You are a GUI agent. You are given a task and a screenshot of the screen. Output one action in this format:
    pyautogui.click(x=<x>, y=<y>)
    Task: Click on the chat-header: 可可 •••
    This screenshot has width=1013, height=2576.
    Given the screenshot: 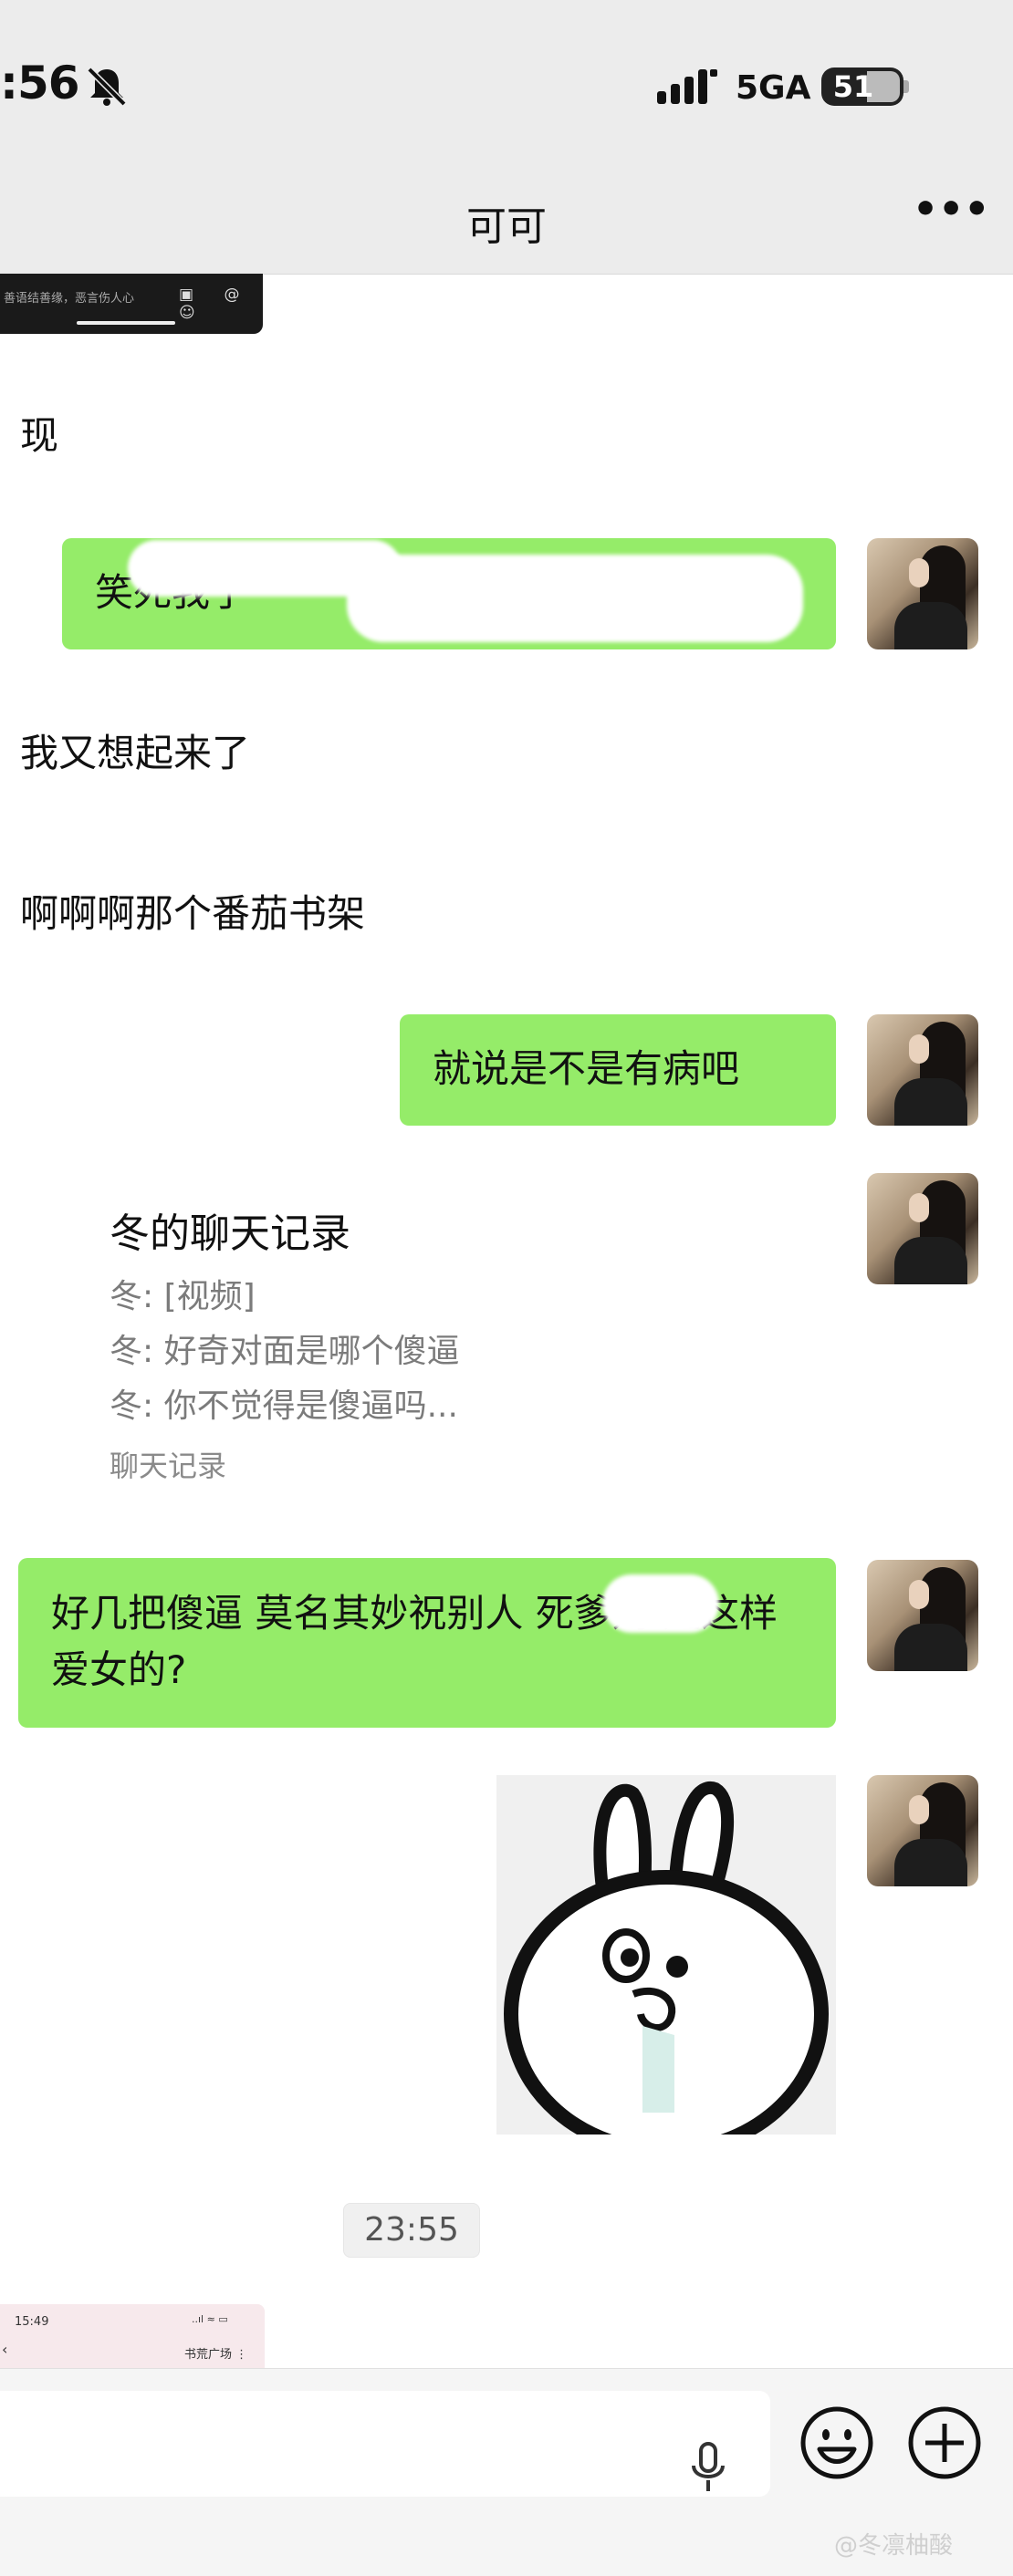 What is the action you would take?
    pyautogui.click(x=506, y=224)
    